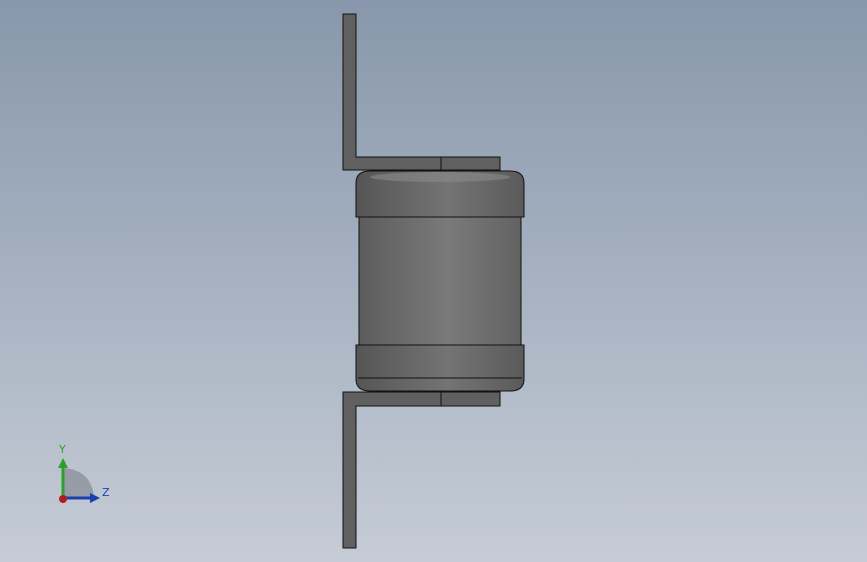 Image resolution: width=867 pixels, height=562 pixels. What do you see at coordinates (62, 449) in the screenshot?
I see `triad-y-label: Y` at bounding box center [62, 449].